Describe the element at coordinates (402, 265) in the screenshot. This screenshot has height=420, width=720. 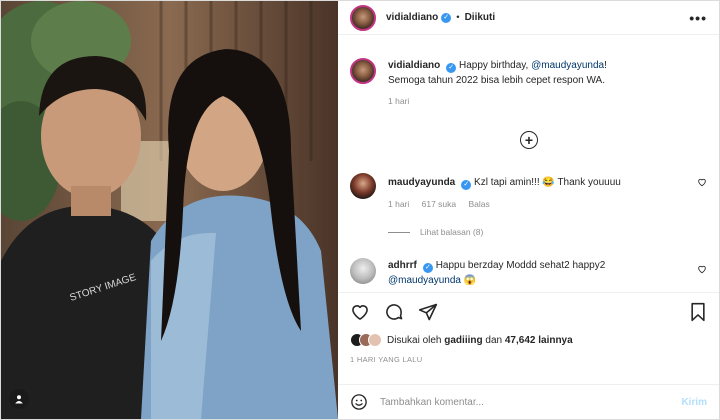
I see `comment-author: adhrrf` at that location.